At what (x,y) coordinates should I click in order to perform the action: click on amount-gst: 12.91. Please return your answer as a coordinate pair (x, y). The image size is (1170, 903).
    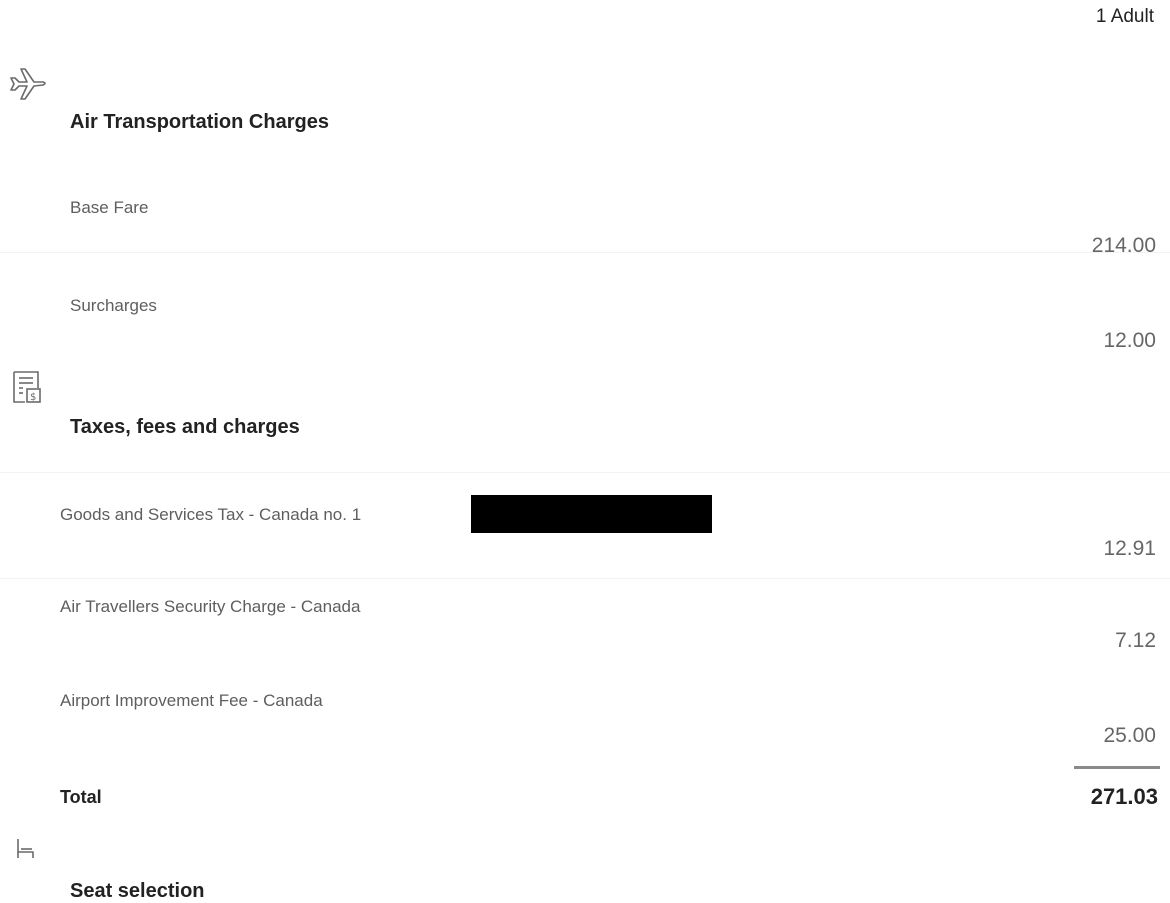
    Looking at the image, I should click on (1129, 548).